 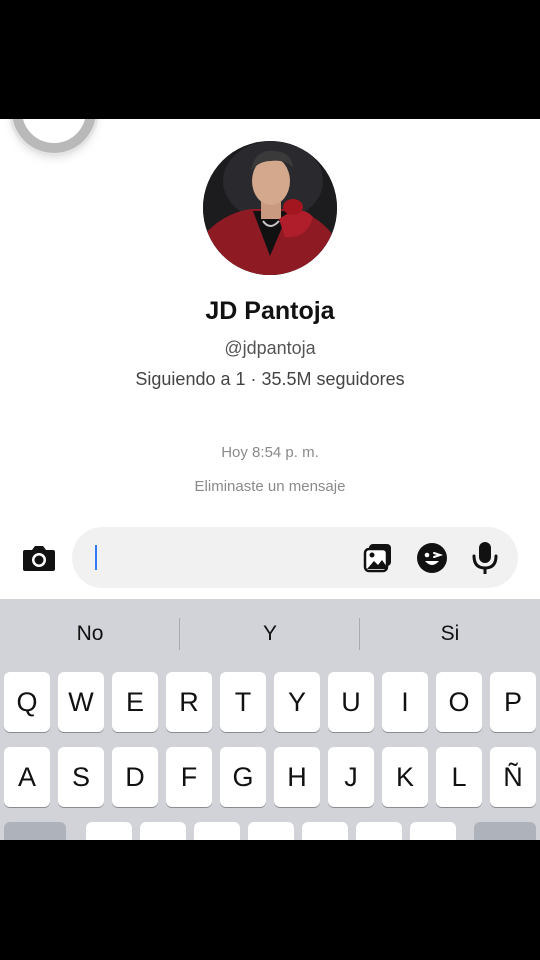 I want to click on image-icon, so click(x=377, y=558).